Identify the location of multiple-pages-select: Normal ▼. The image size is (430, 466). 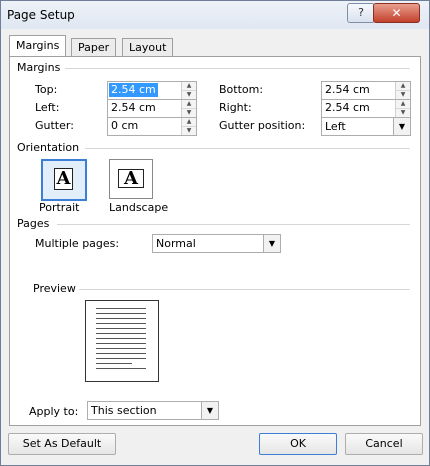
(216, 243).